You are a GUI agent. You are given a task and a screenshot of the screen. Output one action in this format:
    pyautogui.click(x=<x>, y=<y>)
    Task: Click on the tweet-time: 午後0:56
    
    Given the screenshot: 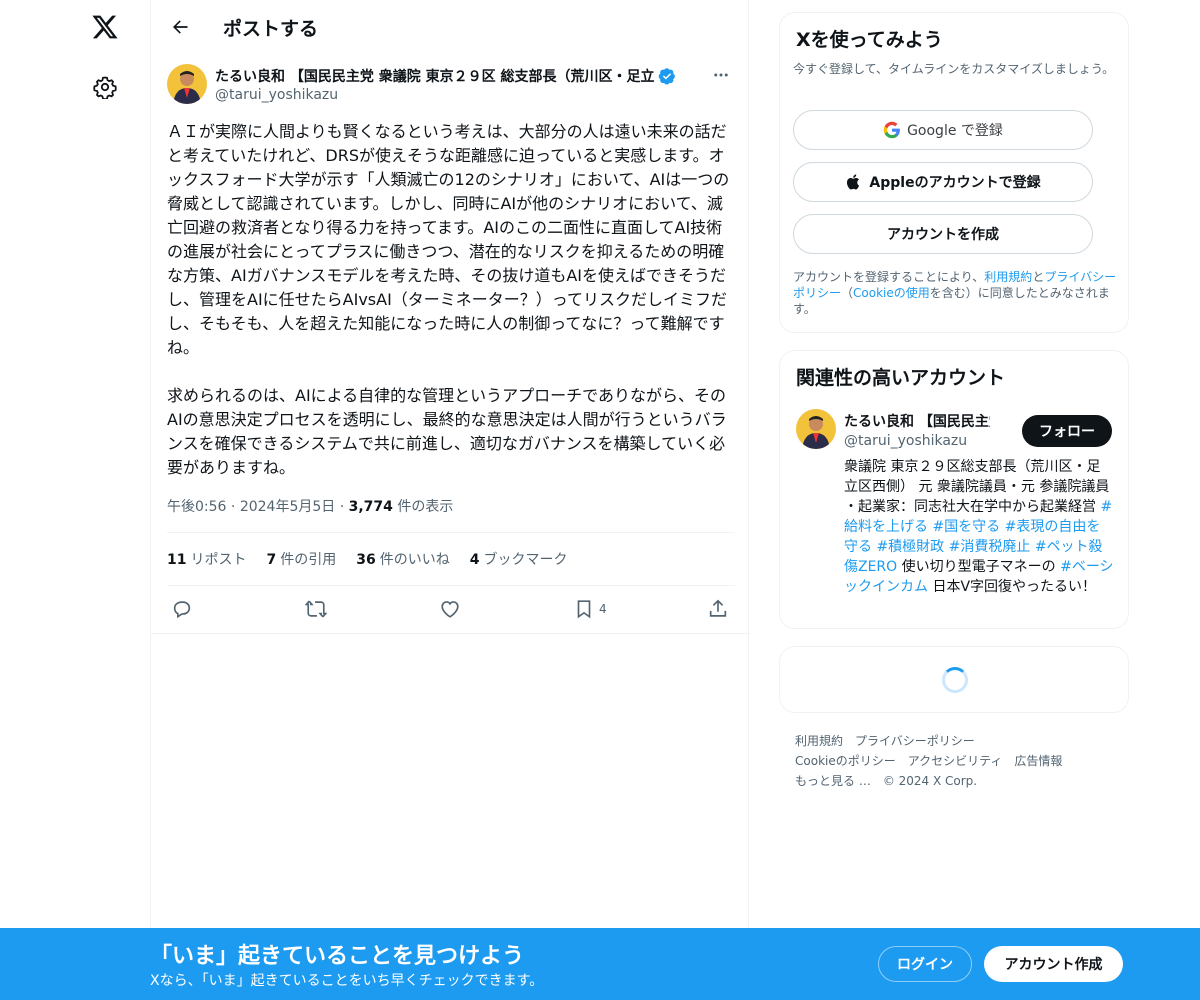 What is the action you would take?
    pyautogui.click(x=196, y=507)
    